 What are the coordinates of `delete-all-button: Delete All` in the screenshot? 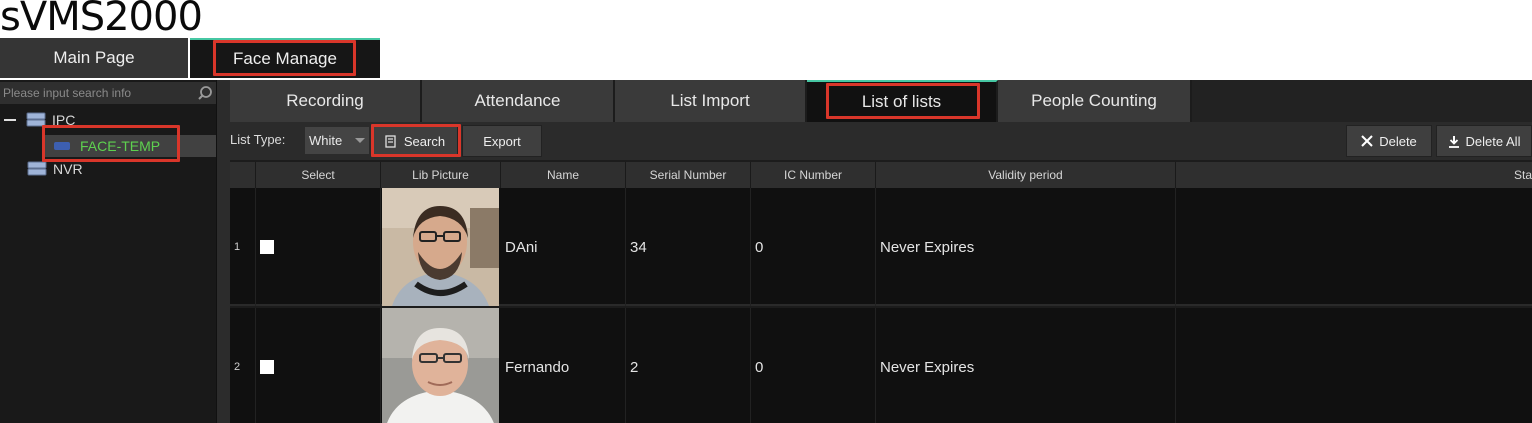 It's located at (1484, 141).